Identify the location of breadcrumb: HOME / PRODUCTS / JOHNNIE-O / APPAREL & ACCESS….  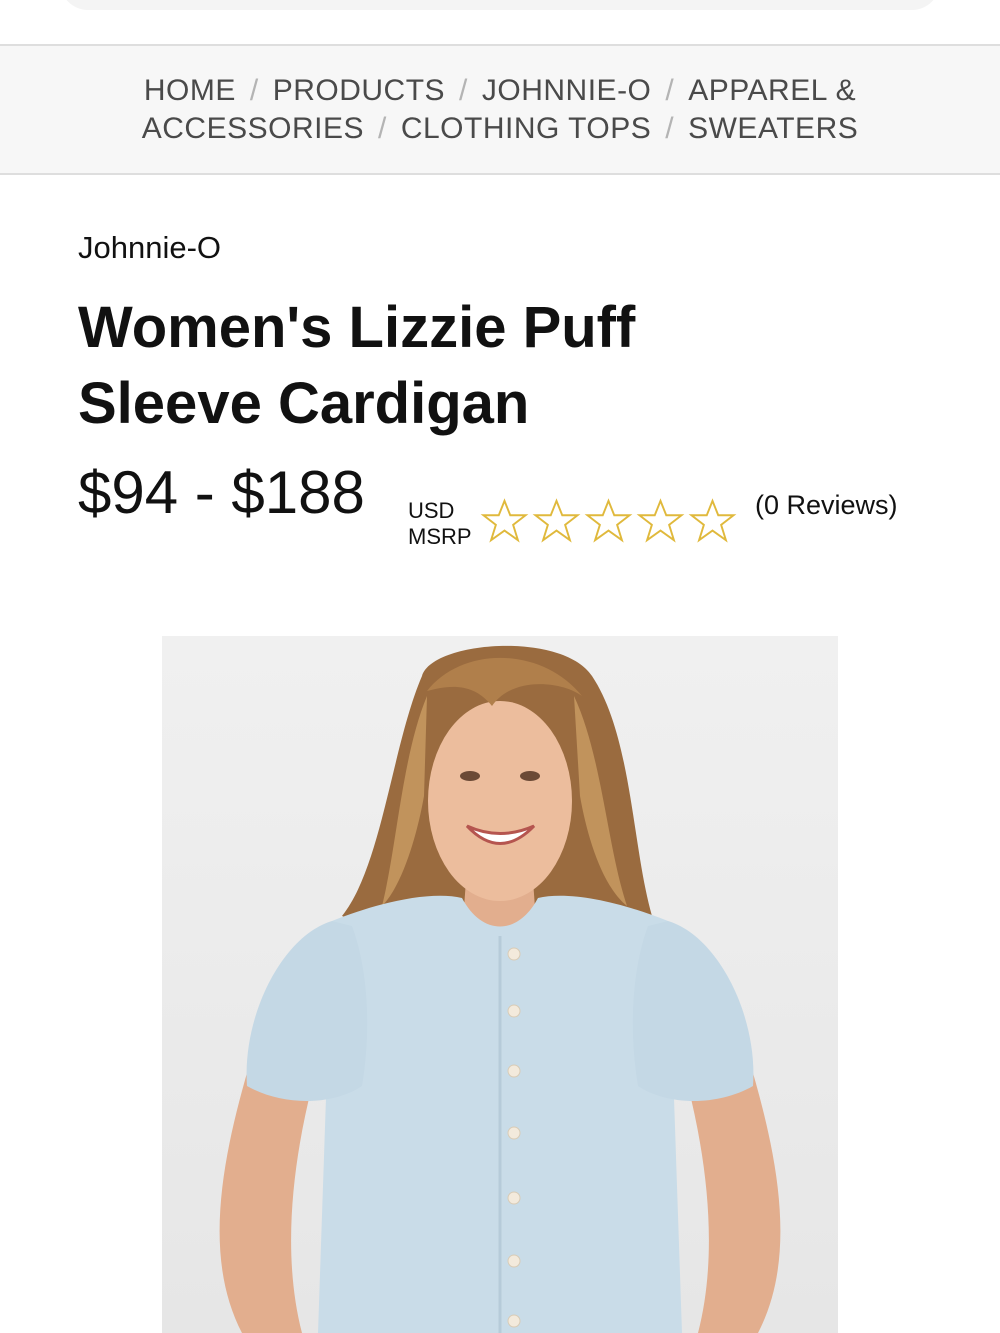
(500, 110).